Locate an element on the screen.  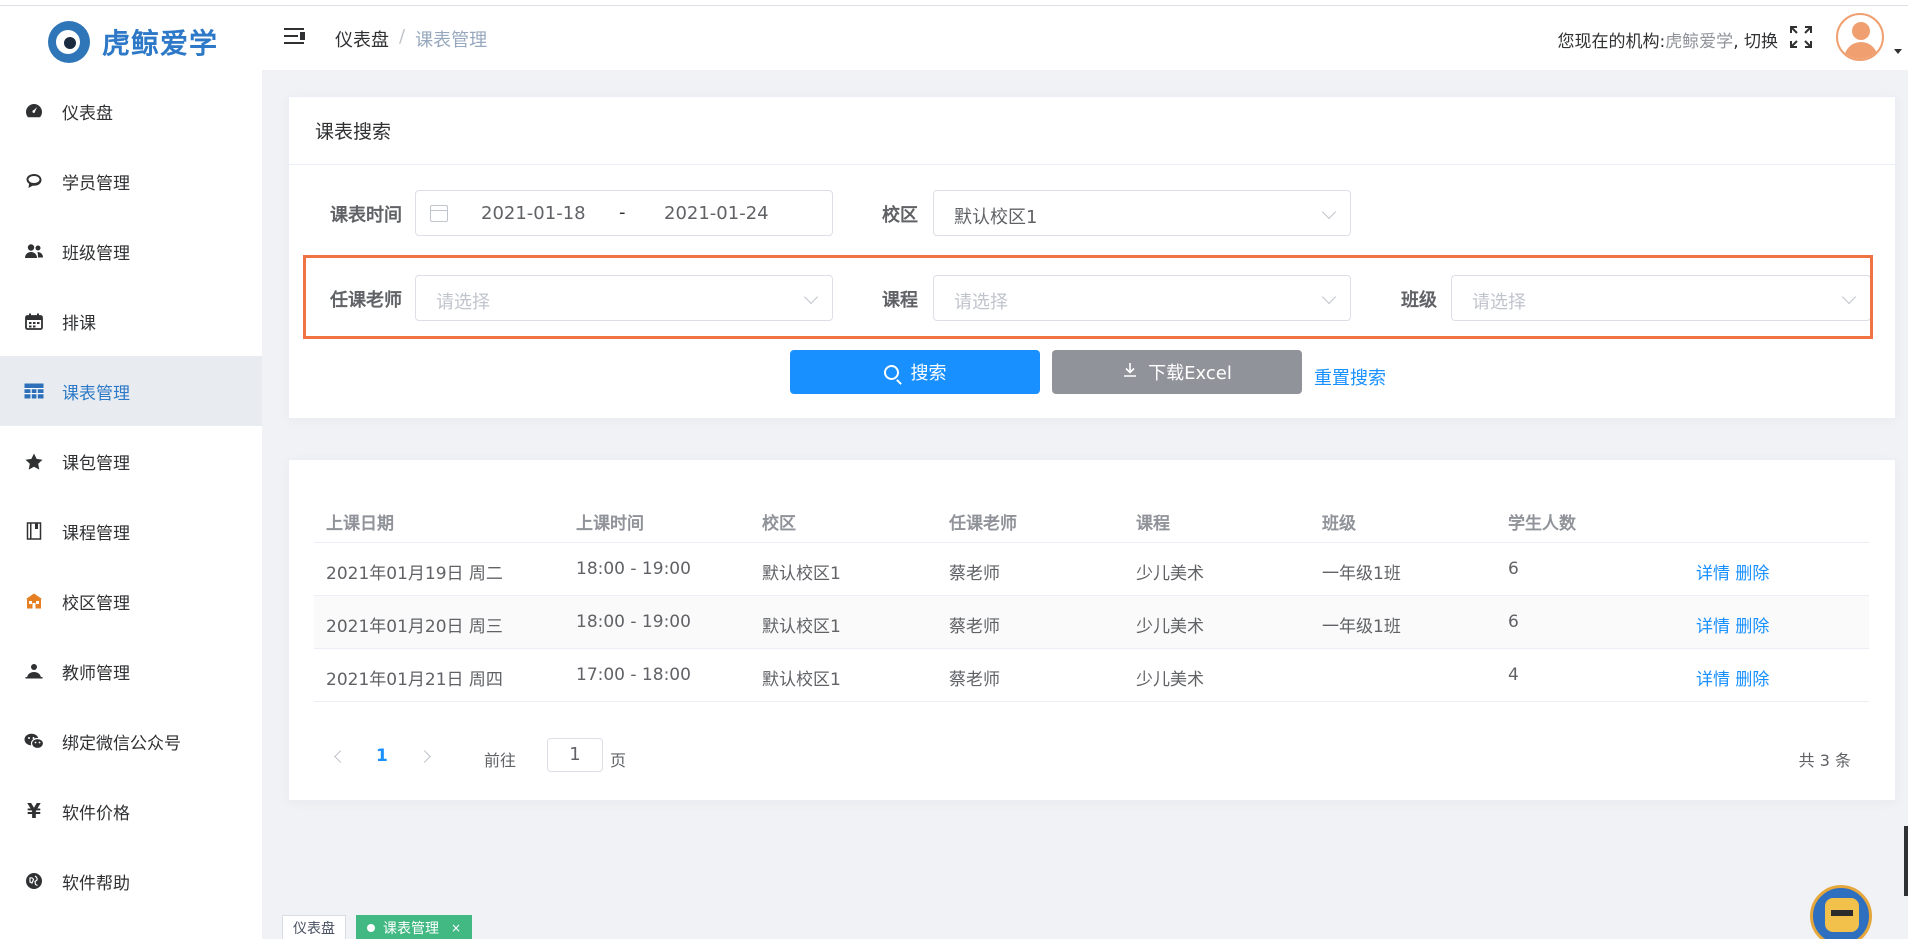
column-header: 学生人数 is located at coordinates (1542, 524).